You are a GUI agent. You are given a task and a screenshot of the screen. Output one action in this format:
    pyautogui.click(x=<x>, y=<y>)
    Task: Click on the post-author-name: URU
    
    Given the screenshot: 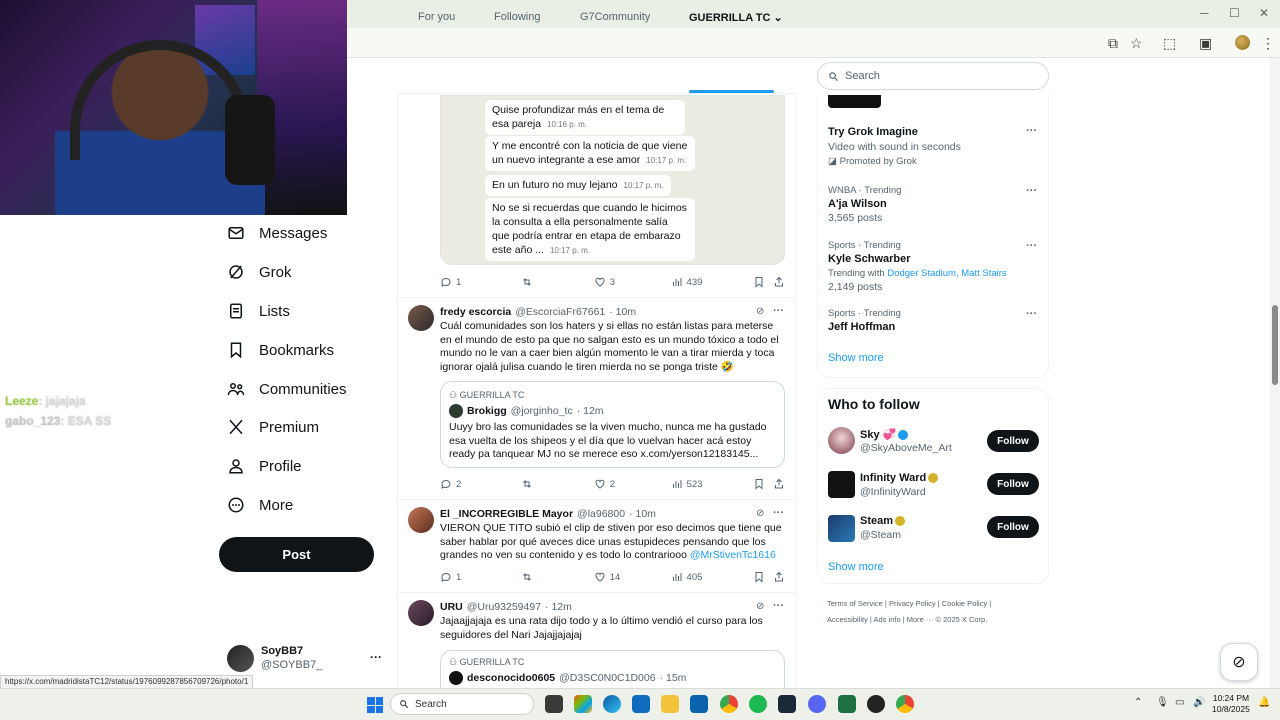 What is the action you would take?
    pyautogui.click(x=451, y=607)
    